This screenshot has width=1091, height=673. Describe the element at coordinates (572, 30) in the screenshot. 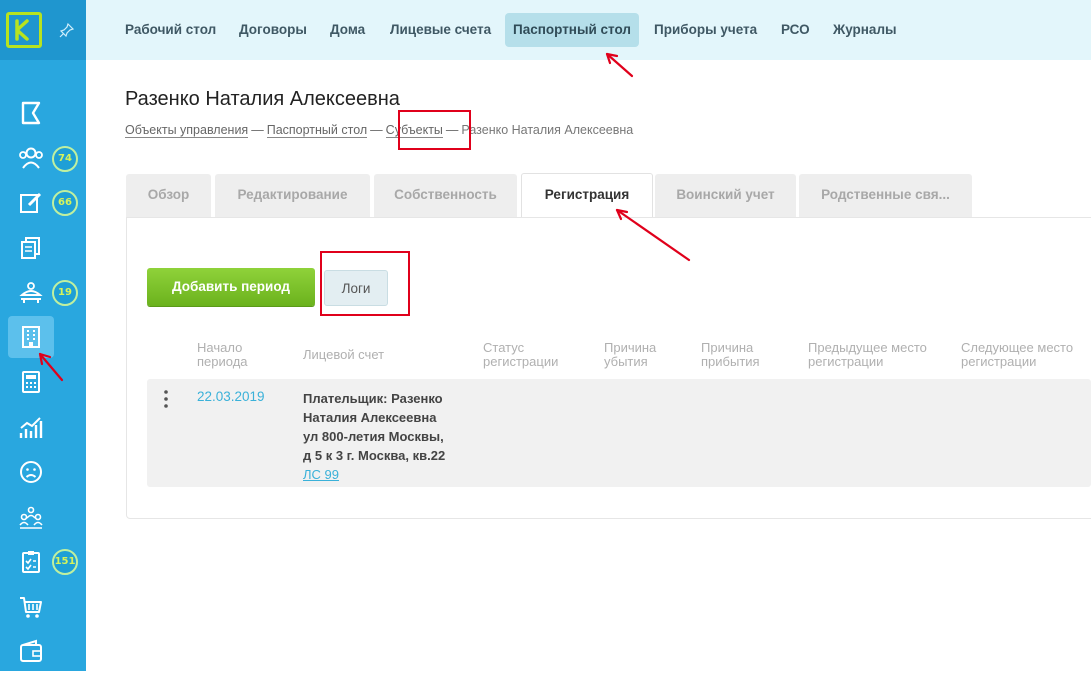

I see `nav-passport-desk: Паспортный стол` at that location.